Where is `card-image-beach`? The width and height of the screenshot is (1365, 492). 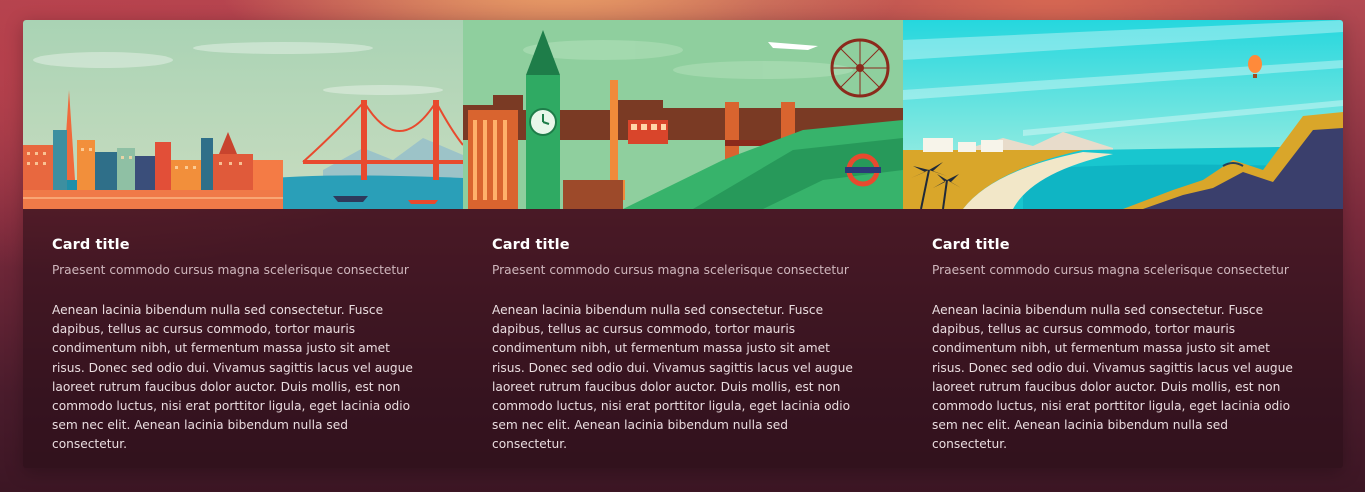 card-image-beach is located at coordinates (1123, 114).